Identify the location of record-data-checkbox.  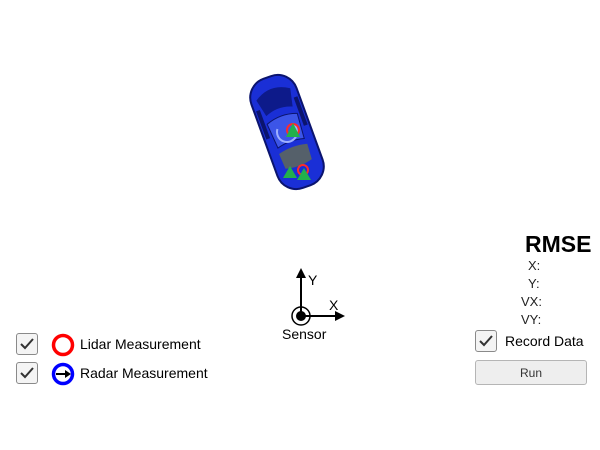
(486, 341).